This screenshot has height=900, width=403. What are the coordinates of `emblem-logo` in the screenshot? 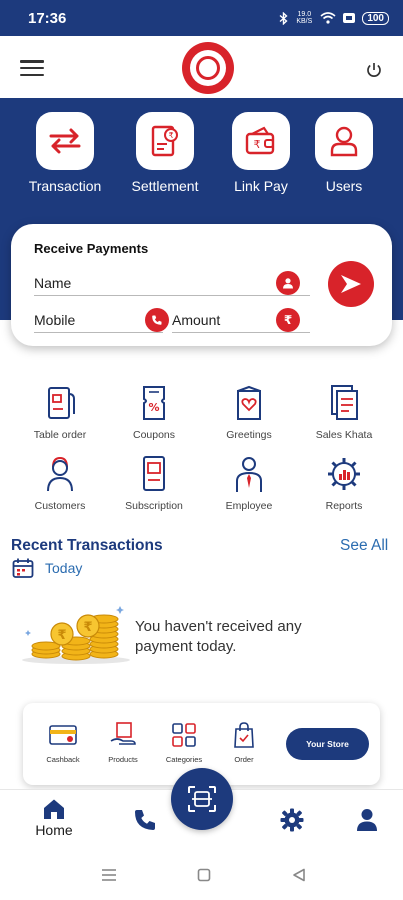 It's located at (208, 68).